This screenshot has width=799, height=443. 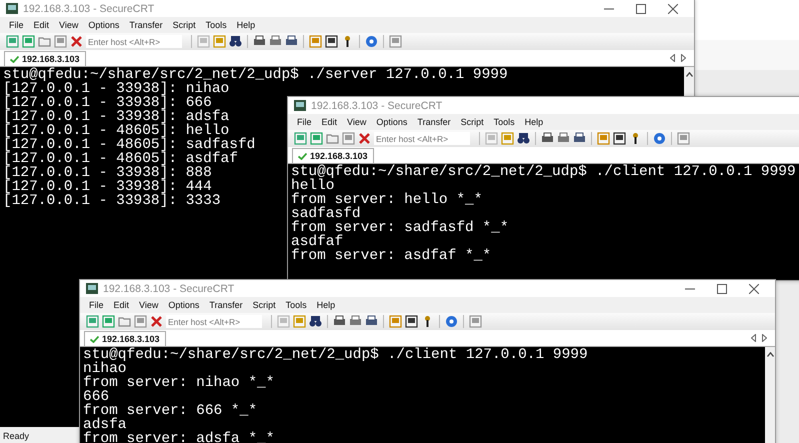 What do you see at coordinates (107, 187) in the screenshot?
I see `terminal-line: [127.0.0.1 - 33938]: 444` at bounding box center [107, 187].